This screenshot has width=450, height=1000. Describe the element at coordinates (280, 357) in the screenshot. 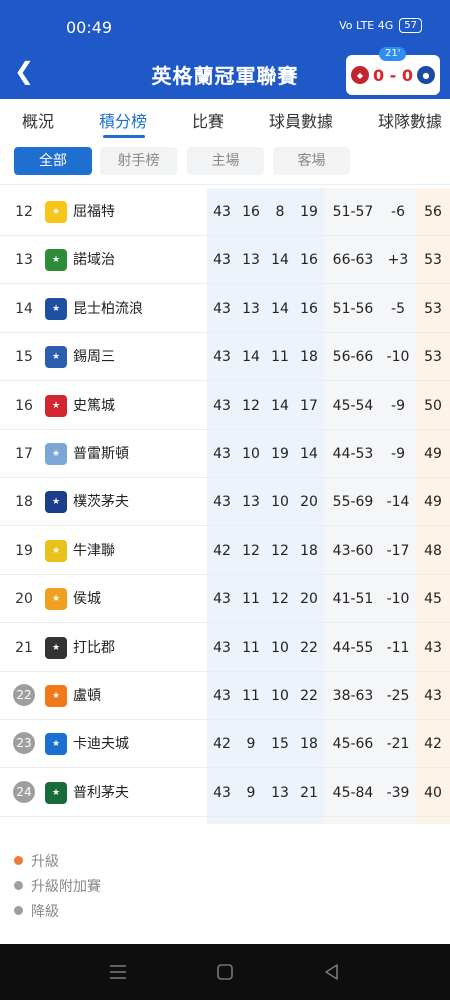

I see `drawn: 11` at that location.